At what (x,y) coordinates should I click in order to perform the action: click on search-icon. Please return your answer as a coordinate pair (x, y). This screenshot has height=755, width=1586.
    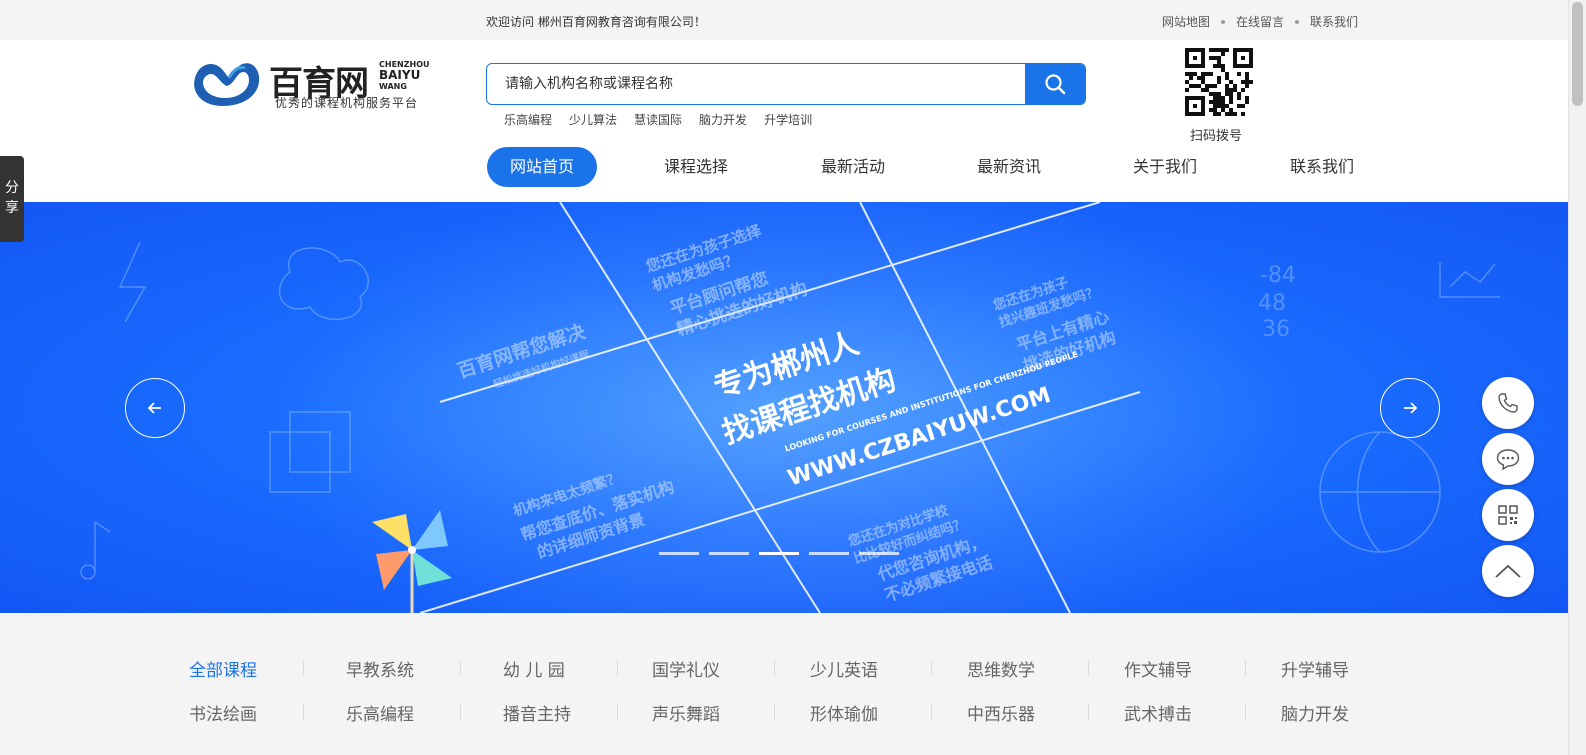
    Looking at the image, I should click on (1055, 84).